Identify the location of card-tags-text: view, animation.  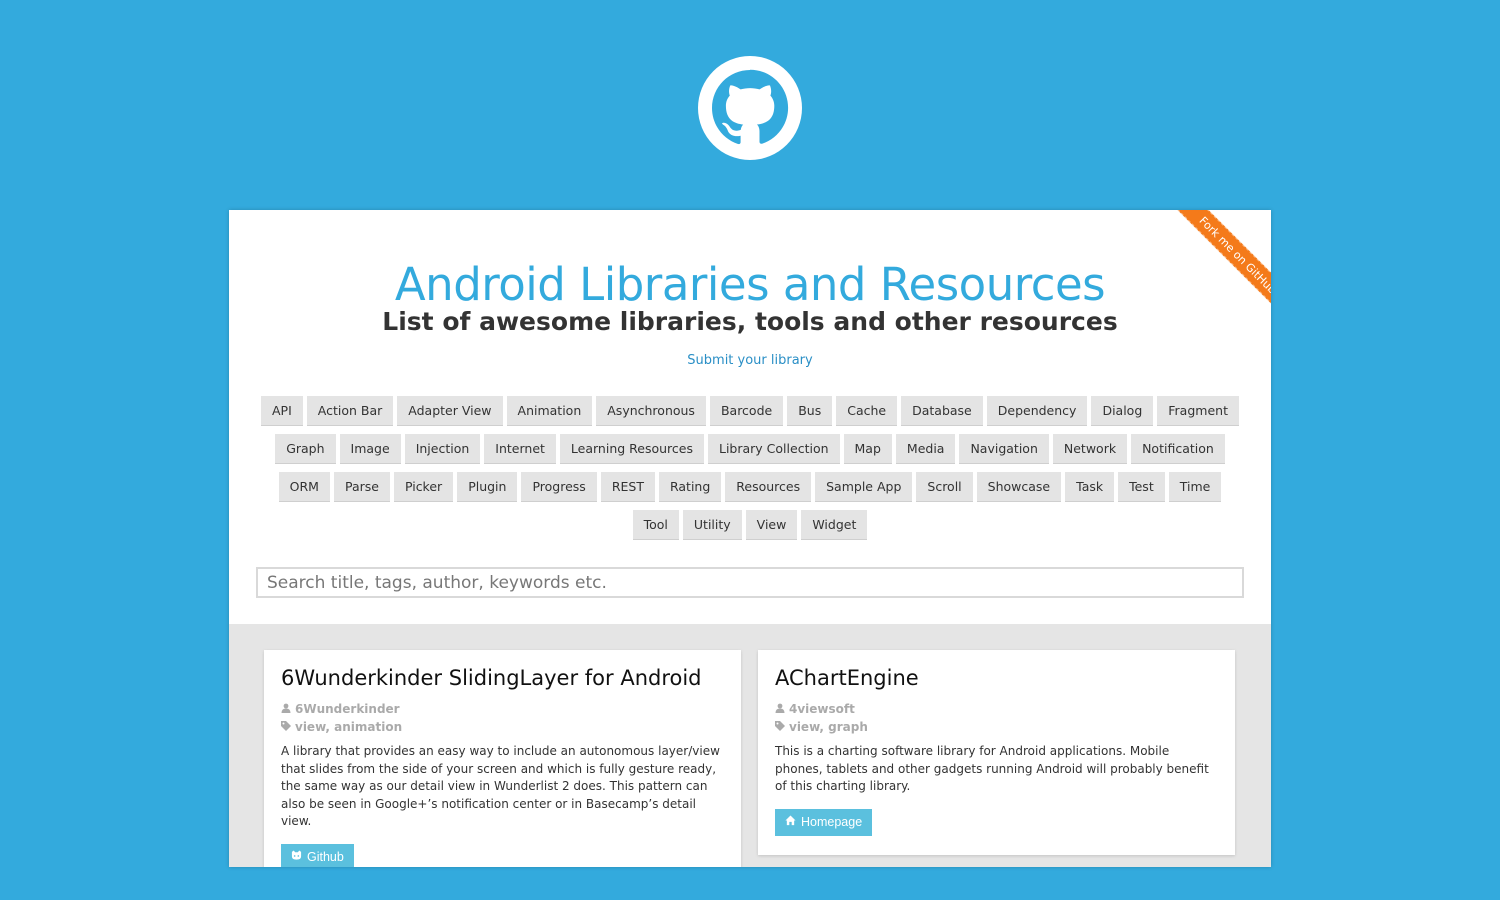
(349, 727).